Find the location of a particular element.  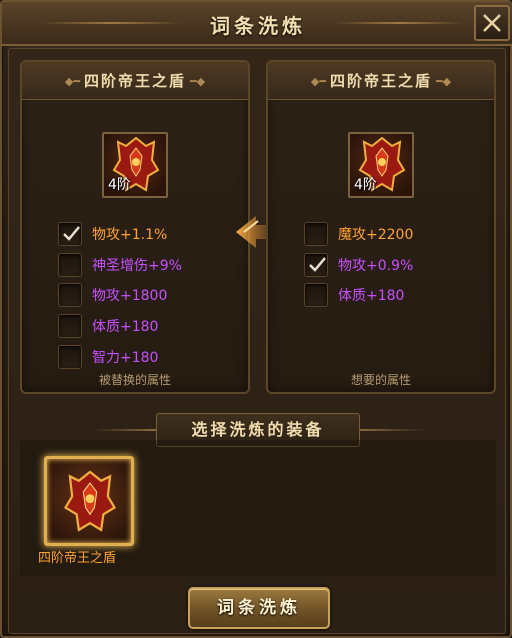

attribute-row: 神圣增伤+9% is located at coordinates (120, 265).